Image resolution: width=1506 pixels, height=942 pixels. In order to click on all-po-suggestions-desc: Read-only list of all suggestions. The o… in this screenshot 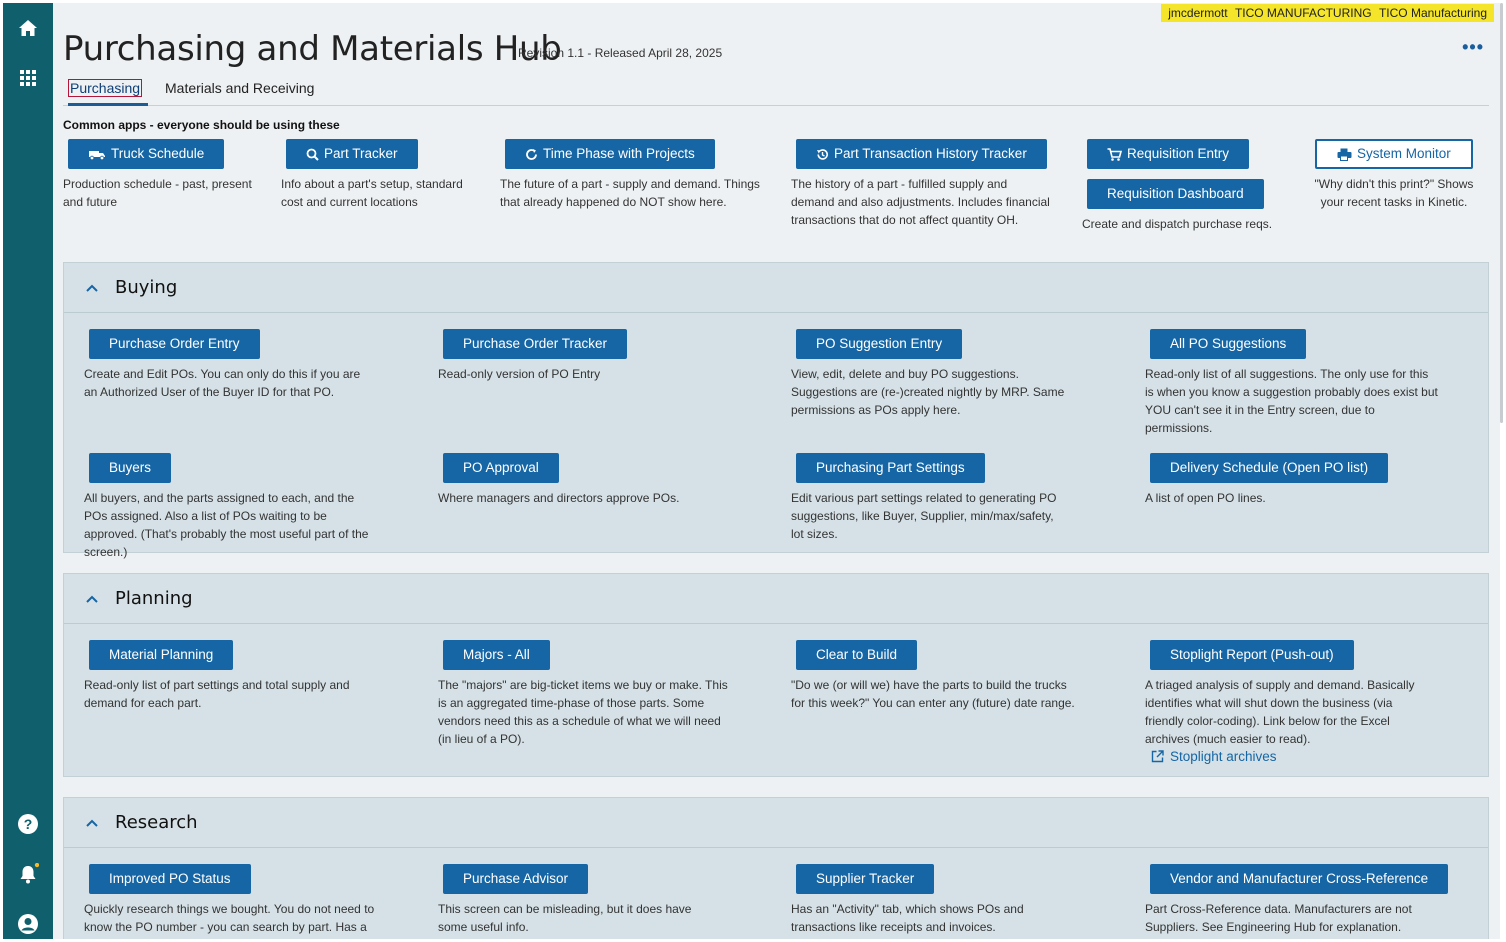, I will do `click(1291, 401)`.